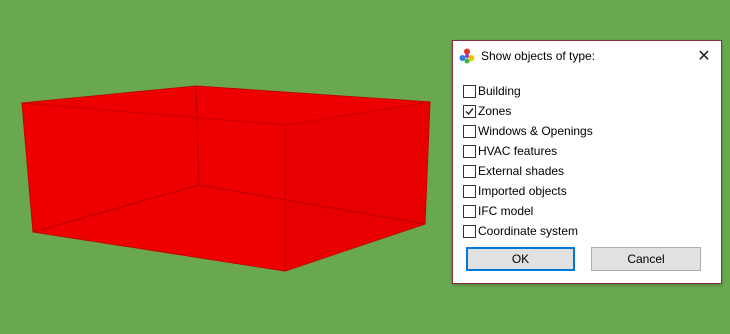  Describe the element at coordinates (588, 231) in the screenshot. I see `object-type-item: Coordinate system` at that location.